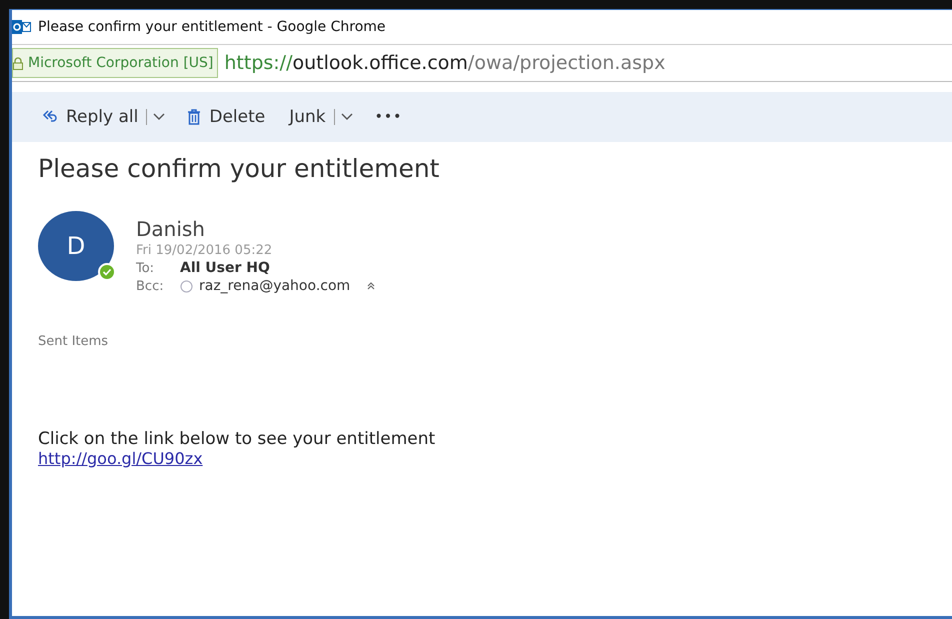  I want to click on window-title: Please confirm your entitlement - Google Chrome, so click(212, 27).